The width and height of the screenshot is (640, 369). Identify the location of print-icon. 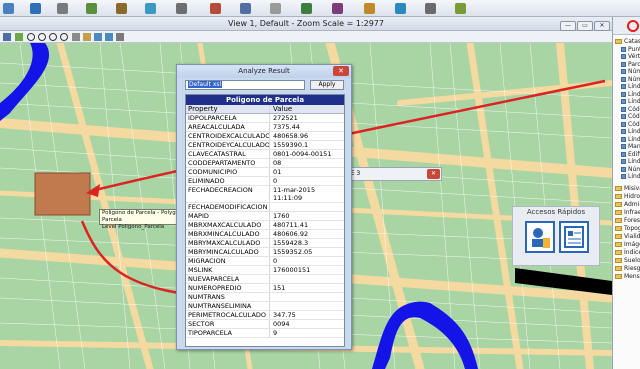
(430, 8).